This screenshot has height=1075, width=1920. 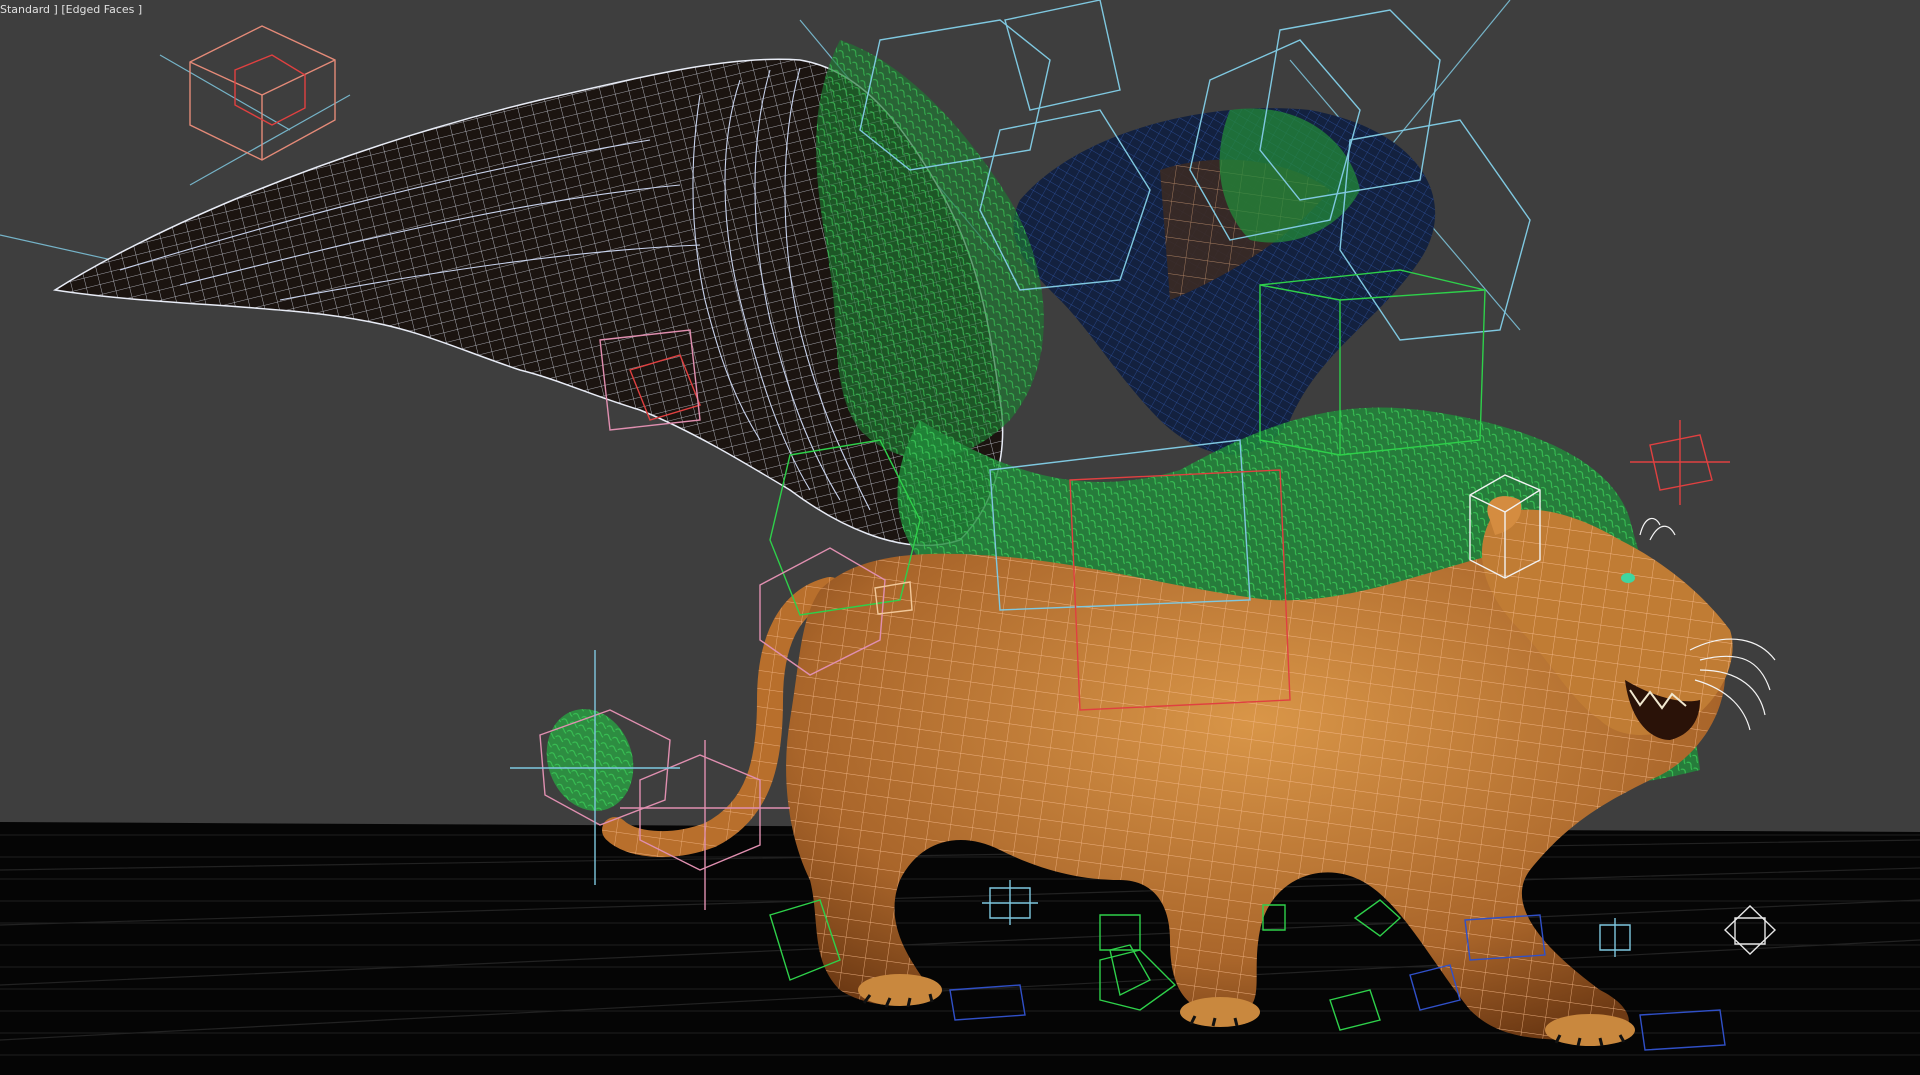 I want to click on viewport-label: Standard ] [Edged Faces ], so click(x=71, y=10).